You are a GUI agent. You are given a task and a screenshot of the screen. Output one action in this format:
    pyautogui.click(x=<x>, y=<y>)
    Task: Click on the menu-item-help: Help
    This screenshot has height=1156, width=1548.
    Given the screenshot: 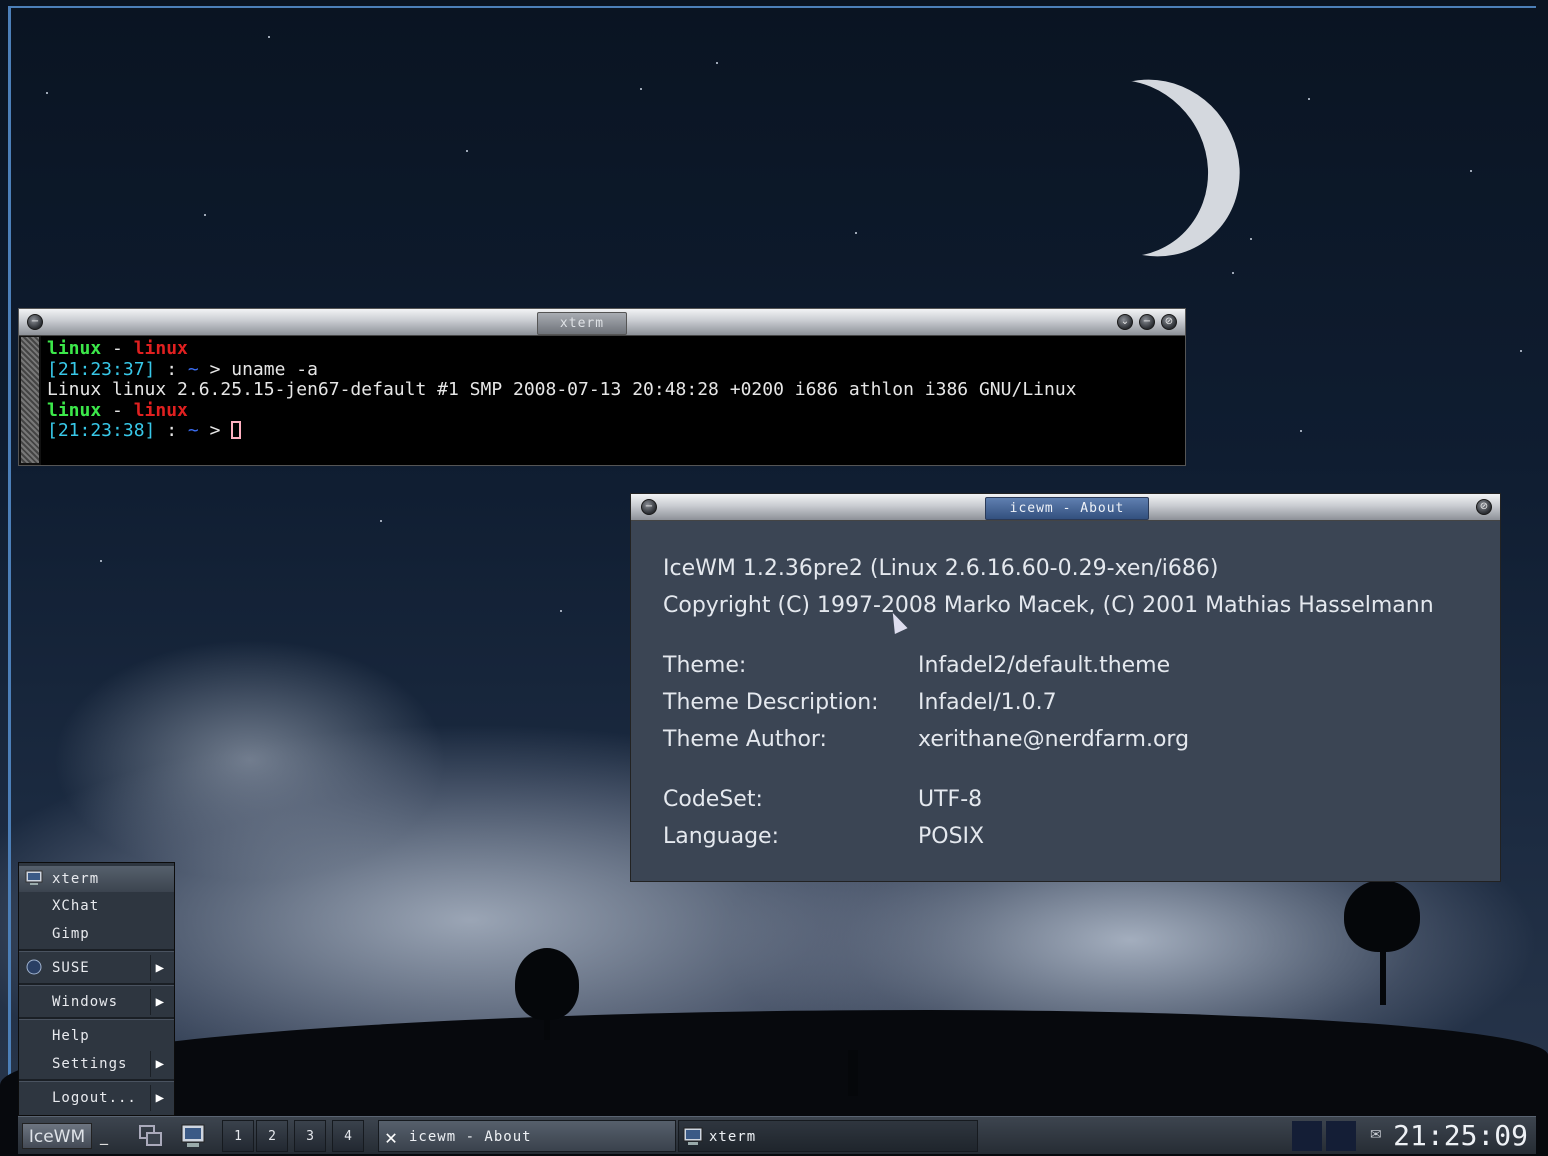 What is the action you would take?
    pyautogui.click(x=96, y=1036)
    